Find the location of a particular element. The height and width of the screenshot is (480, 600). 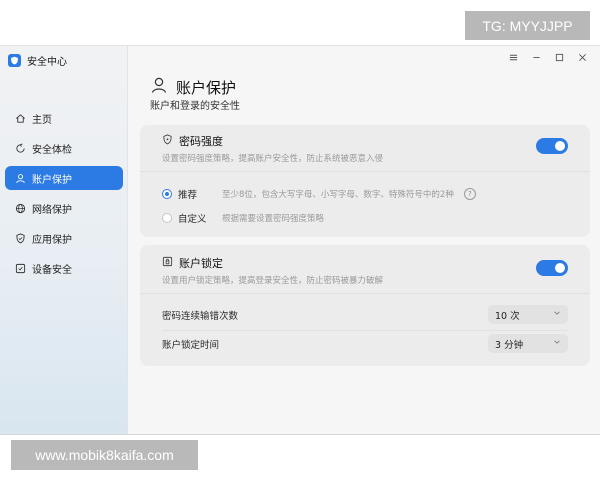

app-title: 安全中心 is located at coordinates (47, 62).